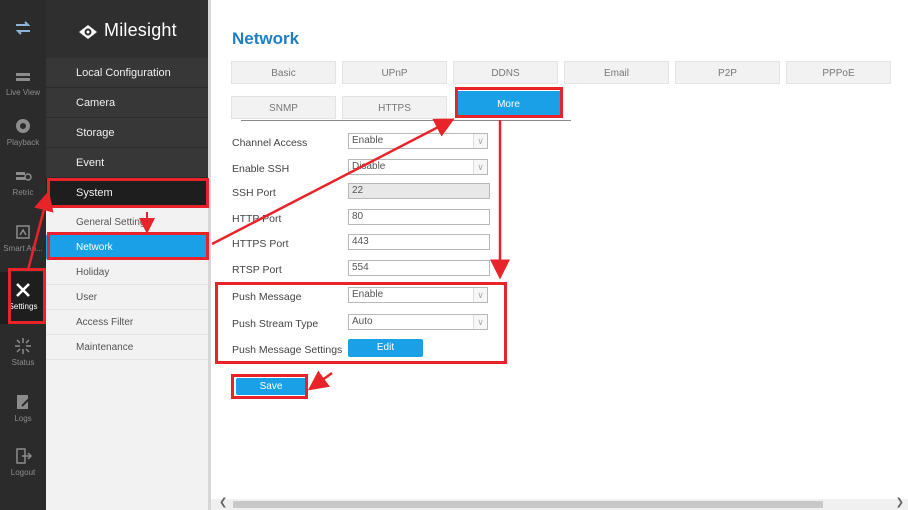  I want to click on push-stream-type-select: Auto ∨, so click(418, 322).